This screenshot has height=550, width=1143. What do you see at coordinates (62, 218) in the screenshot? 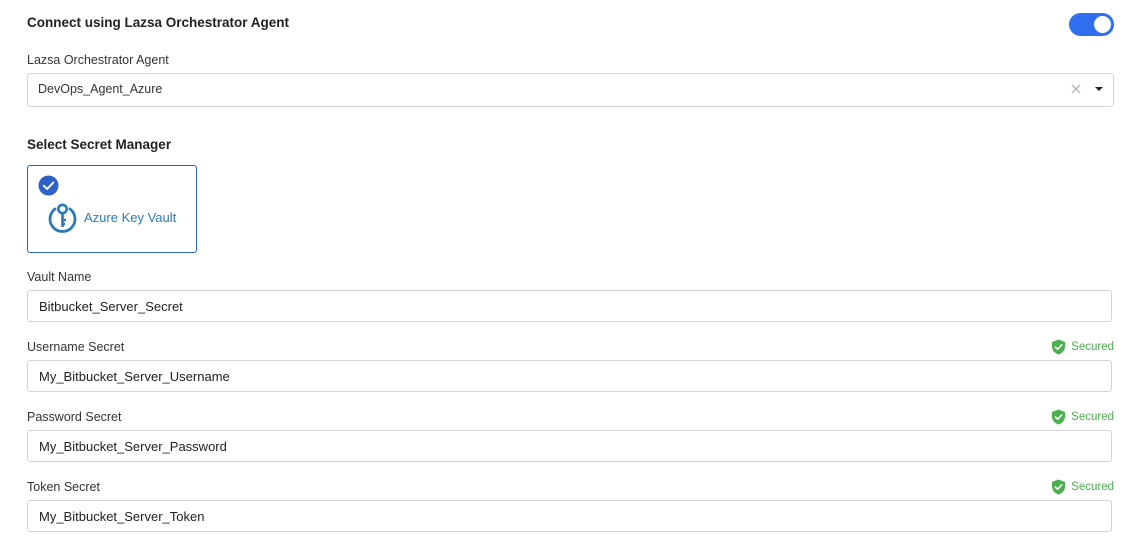
I see `key-vault-icon` at bounding box center [62, 218].